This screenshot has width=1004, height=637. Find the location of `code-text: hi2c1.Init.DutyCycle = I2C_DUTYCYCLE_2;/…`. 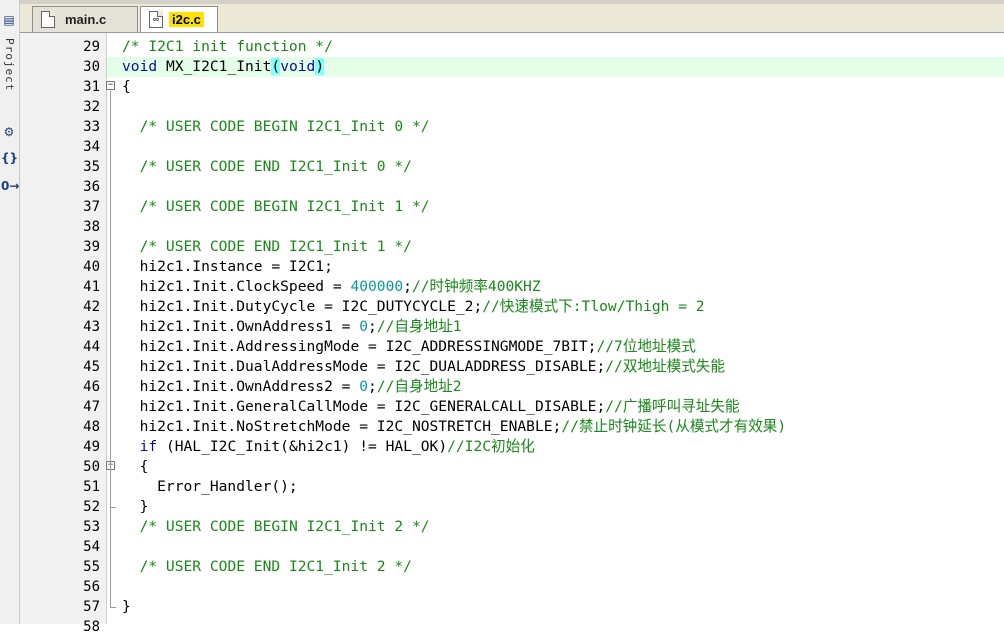

code-text: hi2c1.Init.DutyCycle = I2C_DUTYCYCLE_2;/… is located at coordinates (413, 306).